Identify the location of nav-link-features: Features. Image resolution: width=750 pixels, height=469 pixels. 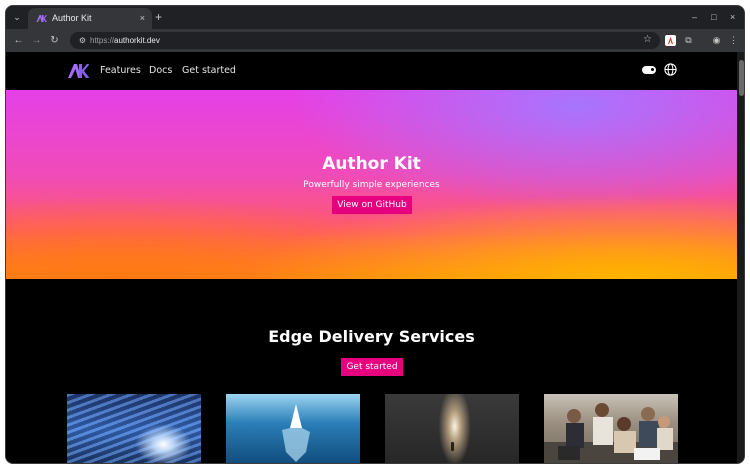
(120, 70).